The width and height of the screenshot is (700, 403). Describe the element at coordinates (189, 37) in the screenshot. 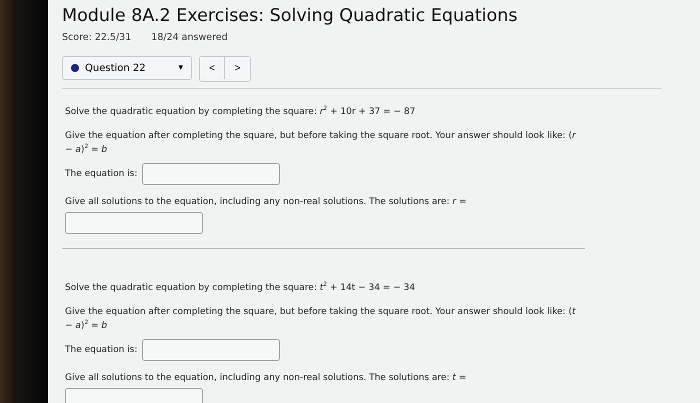

I see `answered-count: 18/24 answered` at that location.